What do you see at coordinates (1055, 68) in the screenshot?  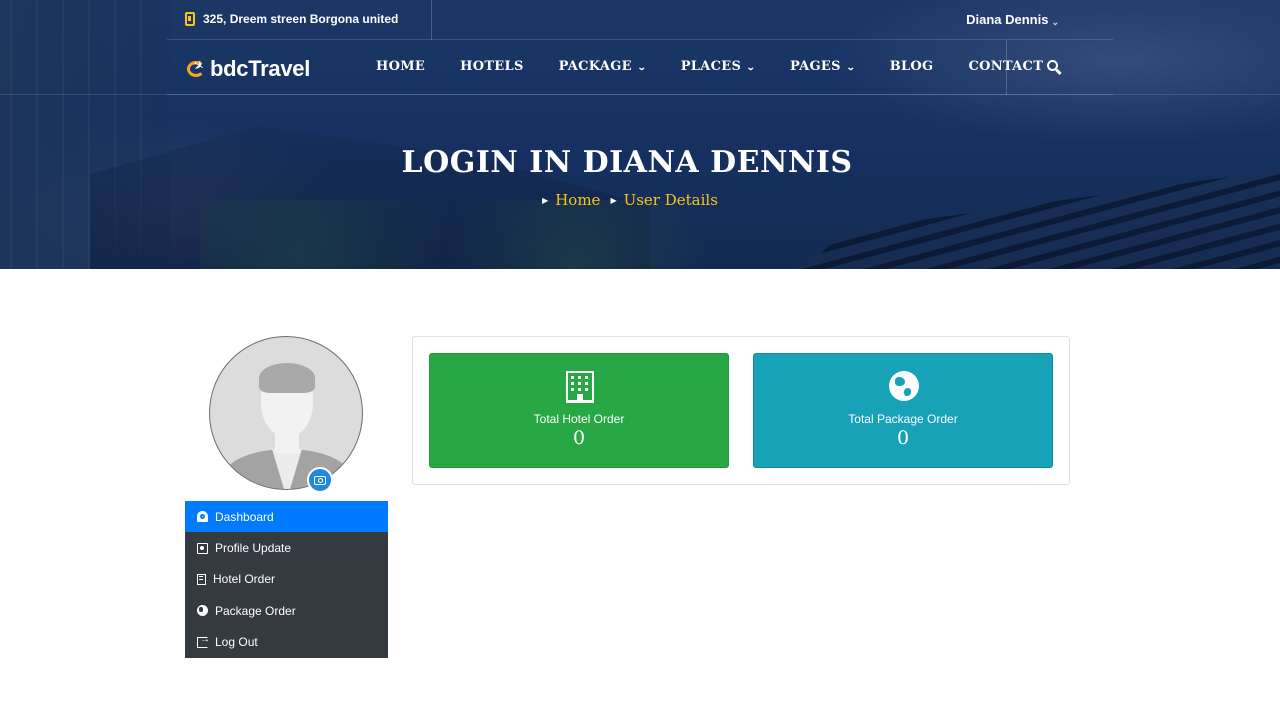 I see `search-icon` at bounding box center [1055, 68].